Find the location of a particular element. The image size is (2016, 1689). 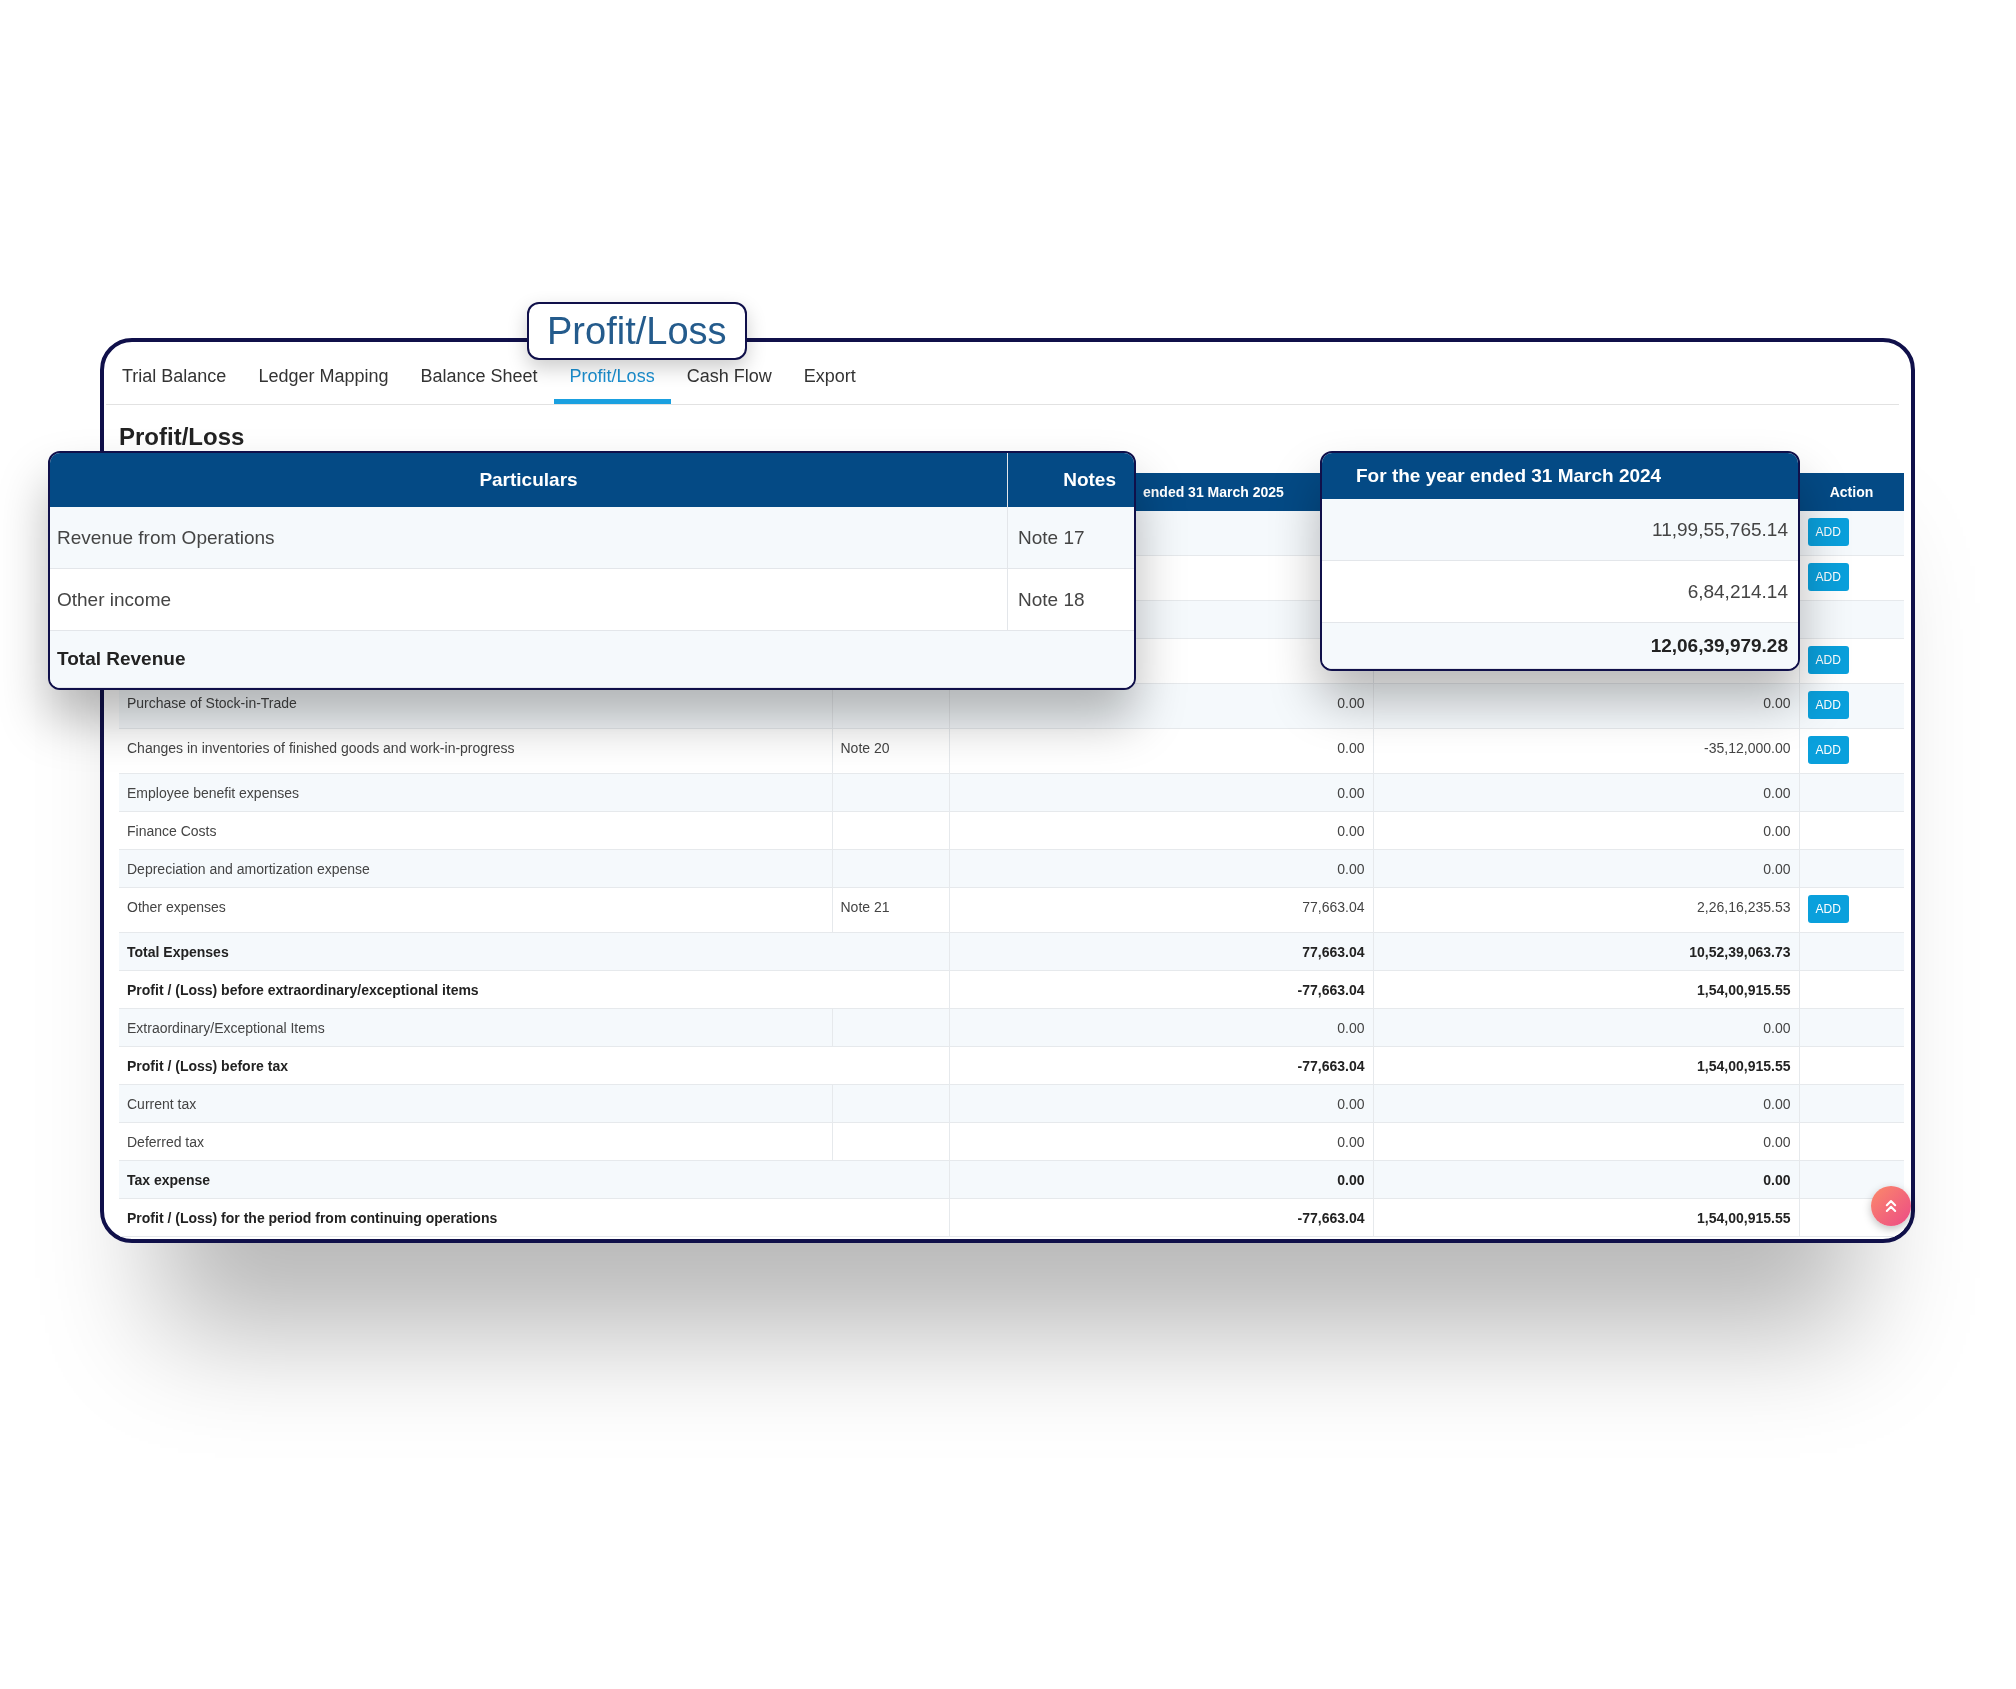

column-header: Action is located at coordinates (1851, 492).